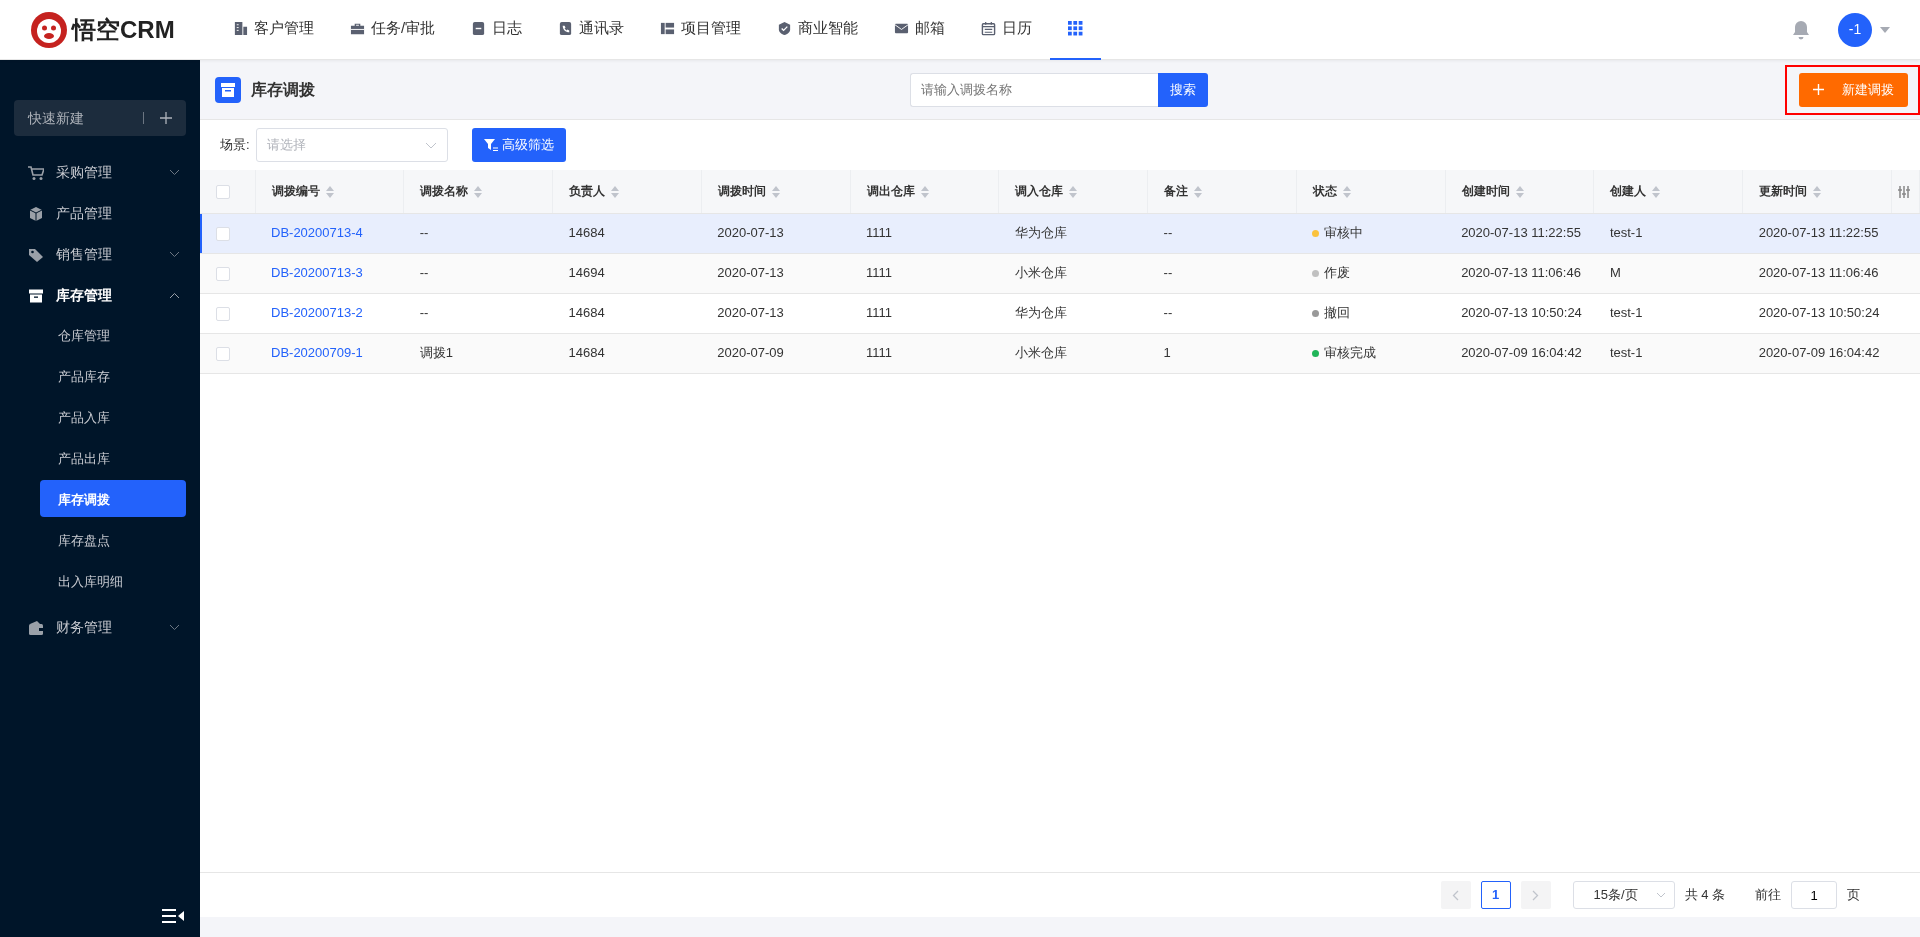 This screenshot has height=937, width=1920. Describe the element at coordinates (490, 145) in the screenshot. I see `filter-icon` at that location.